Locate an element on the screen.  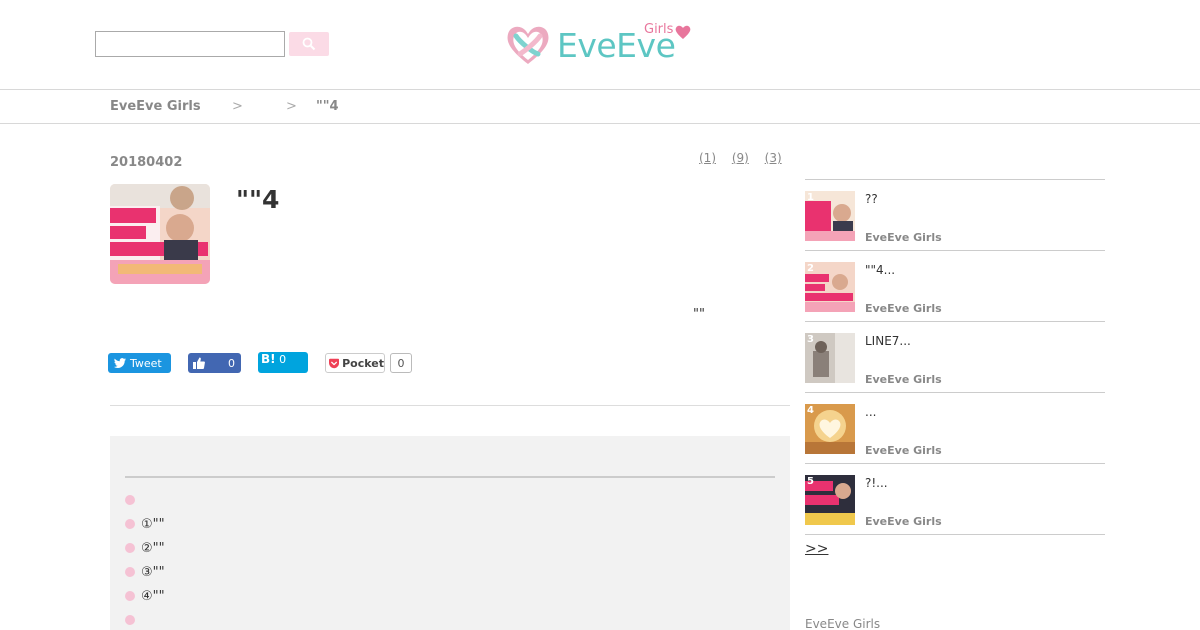
ranking-item: 4 ... EveEve Girls is located at coordinates (955, 427).